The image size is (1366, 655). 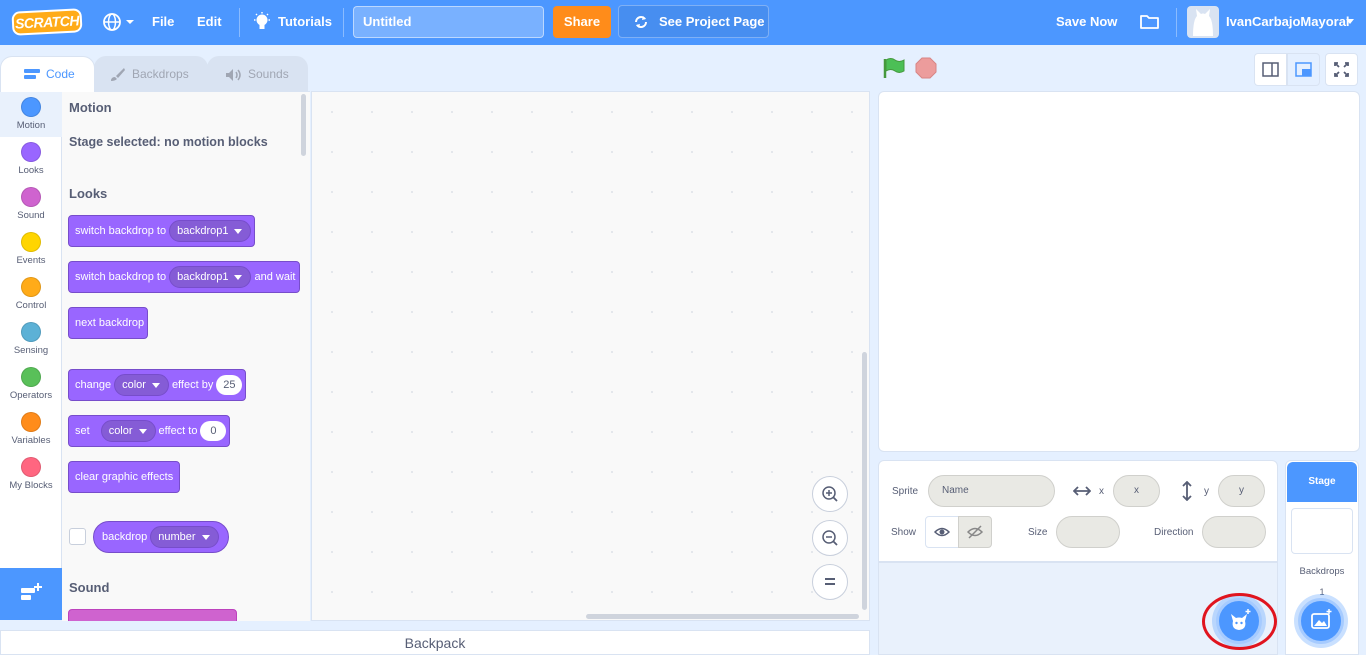 What do you see at coordinates (991, 491) in the screenshot?
I see `sprite-name-input: Name` at bounding box center [991, 491].